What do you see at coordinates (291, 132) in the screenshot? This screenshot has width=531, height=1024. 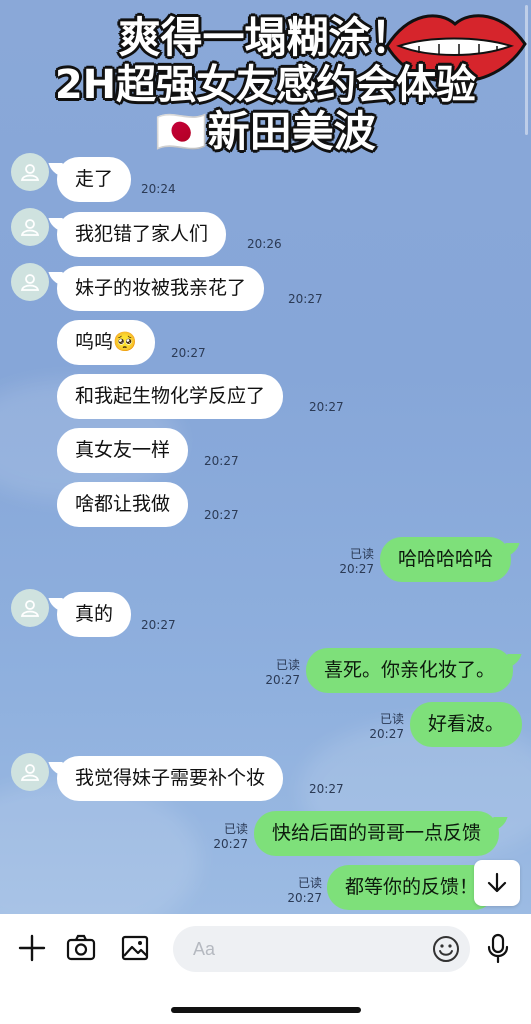 I see `overlay-line-3-text: 新田美波` at bounding box center [291, 132].